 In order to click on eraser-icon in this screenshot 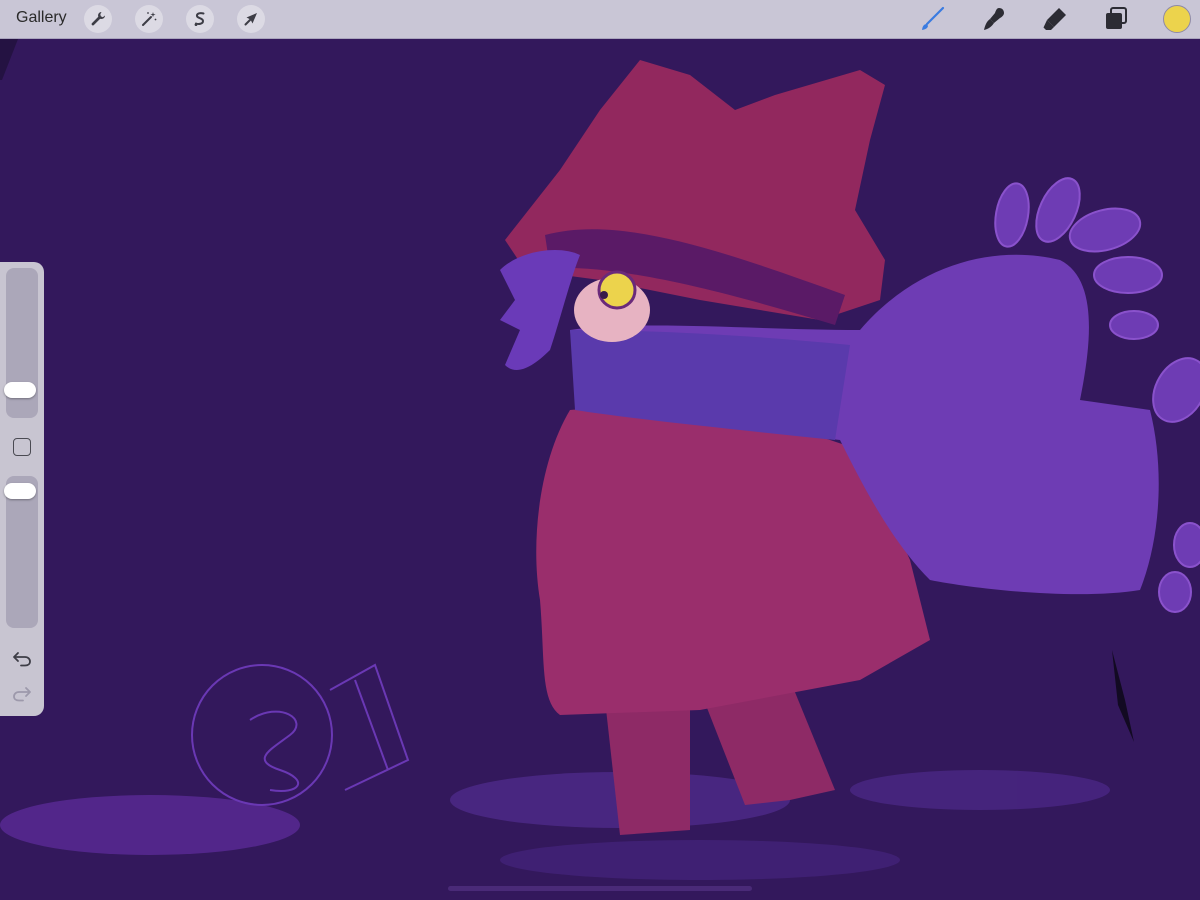, I will do `click(1054, 19)`.